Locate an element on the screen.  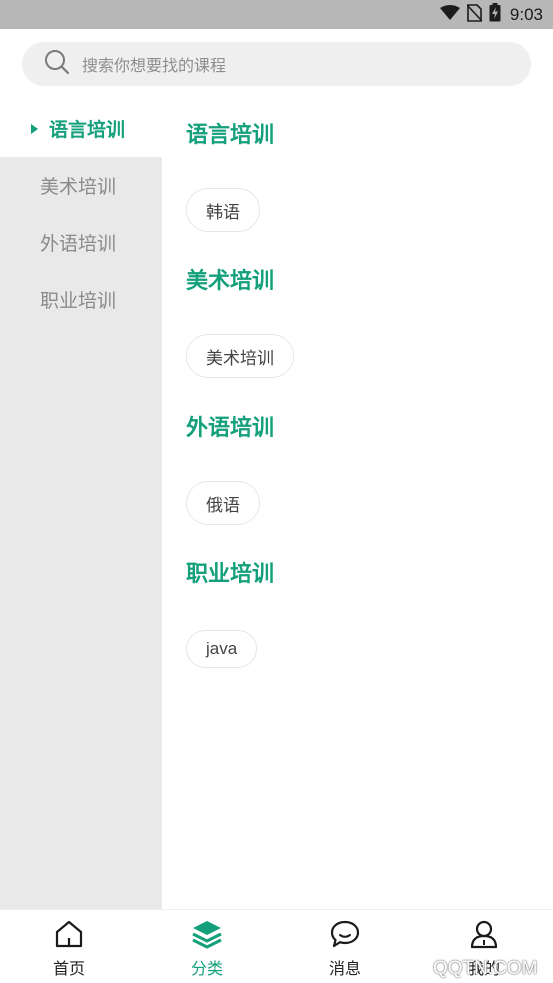
section-vocational-training: 职业培训 java is located at coordinates (230, 612).